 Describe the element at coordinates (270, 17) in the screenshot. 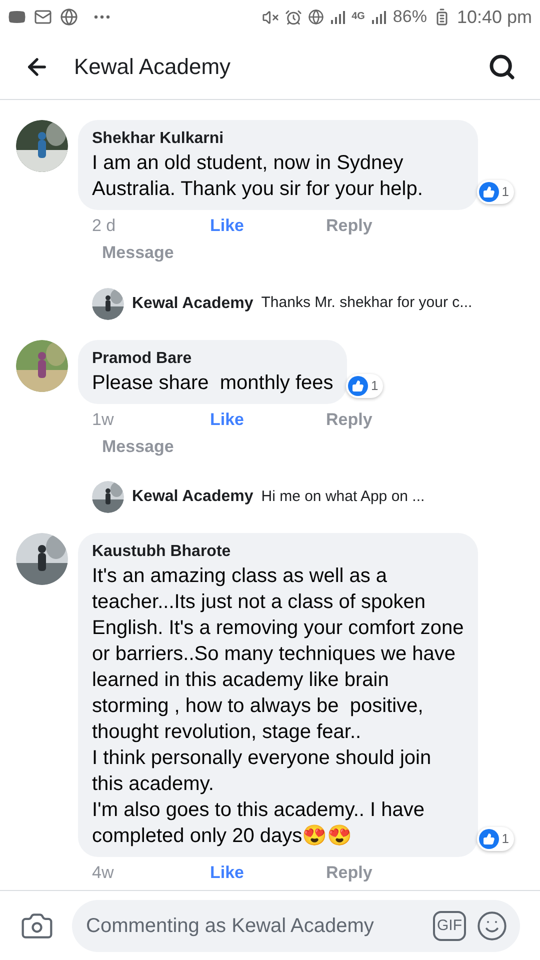

I see `mute-icon` at that location.